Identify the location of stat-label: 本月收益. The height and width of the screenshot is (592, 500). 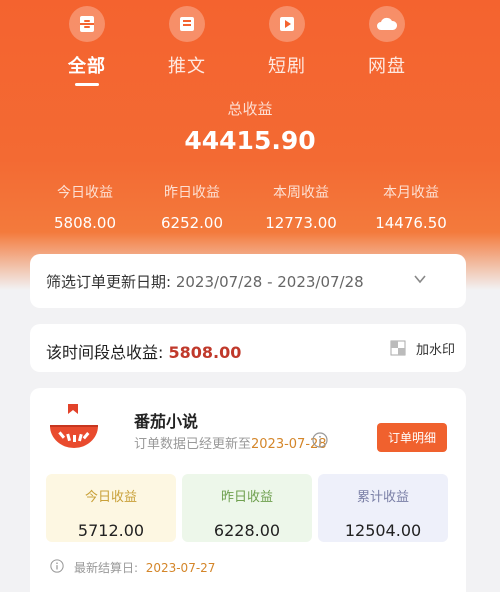
(411, 193).